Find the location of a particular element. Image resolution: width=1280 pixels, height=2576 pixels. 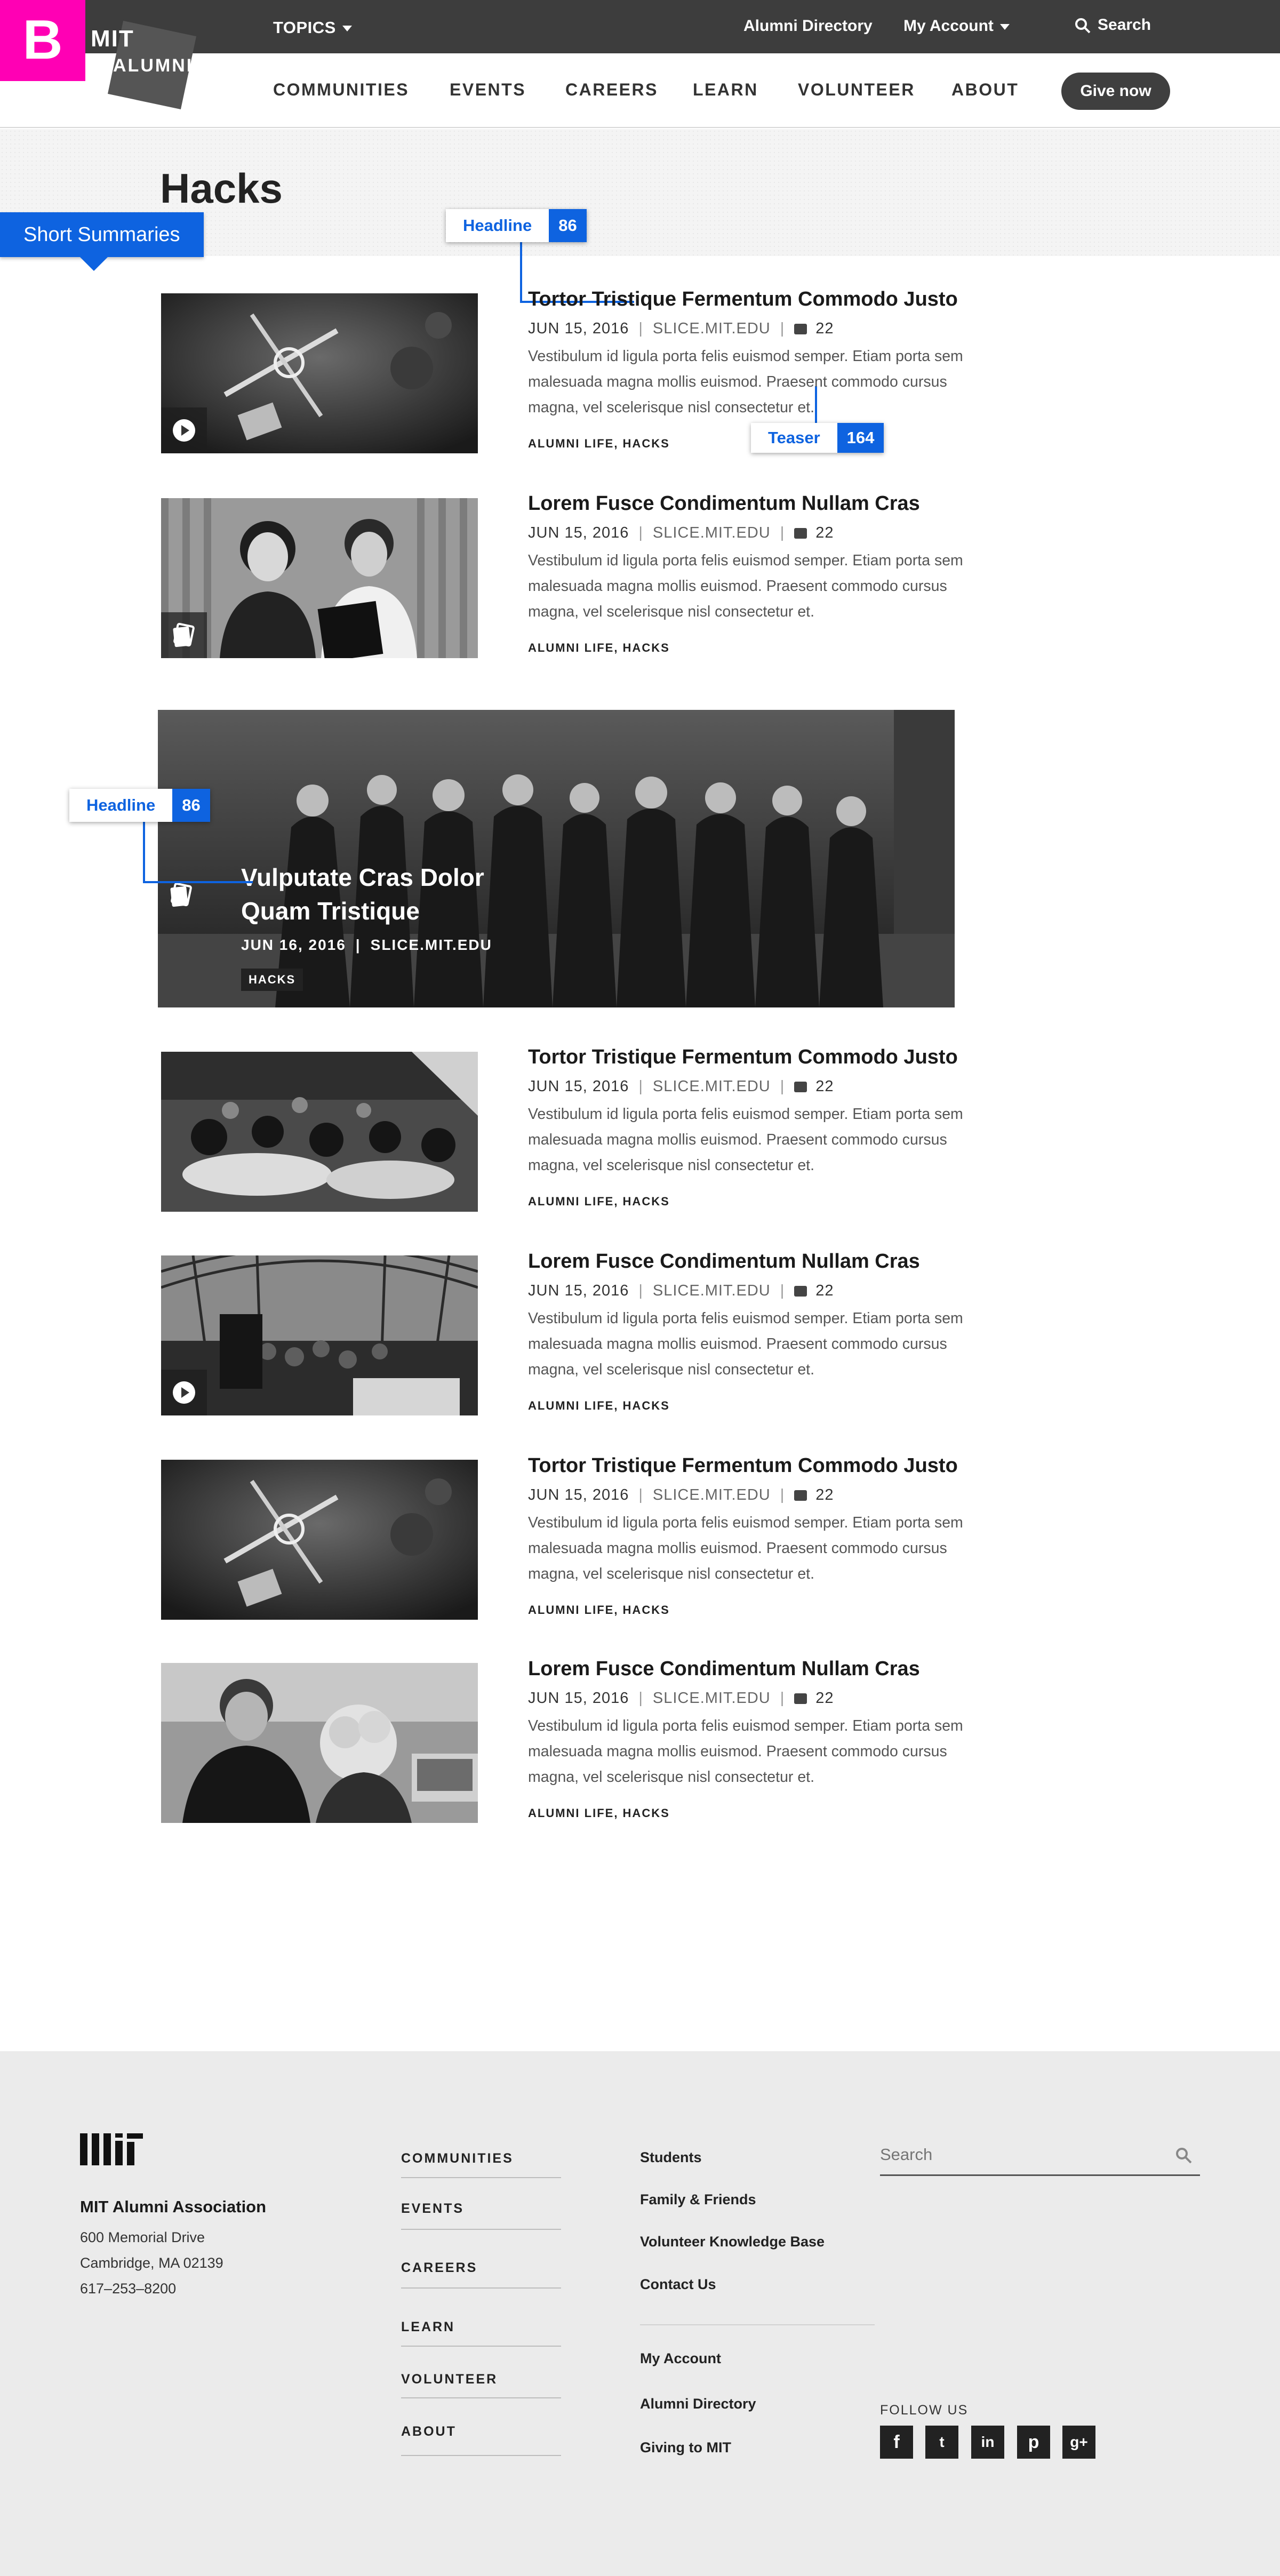

headline-annotation-label: Headline is located at coordinates (121, 805).